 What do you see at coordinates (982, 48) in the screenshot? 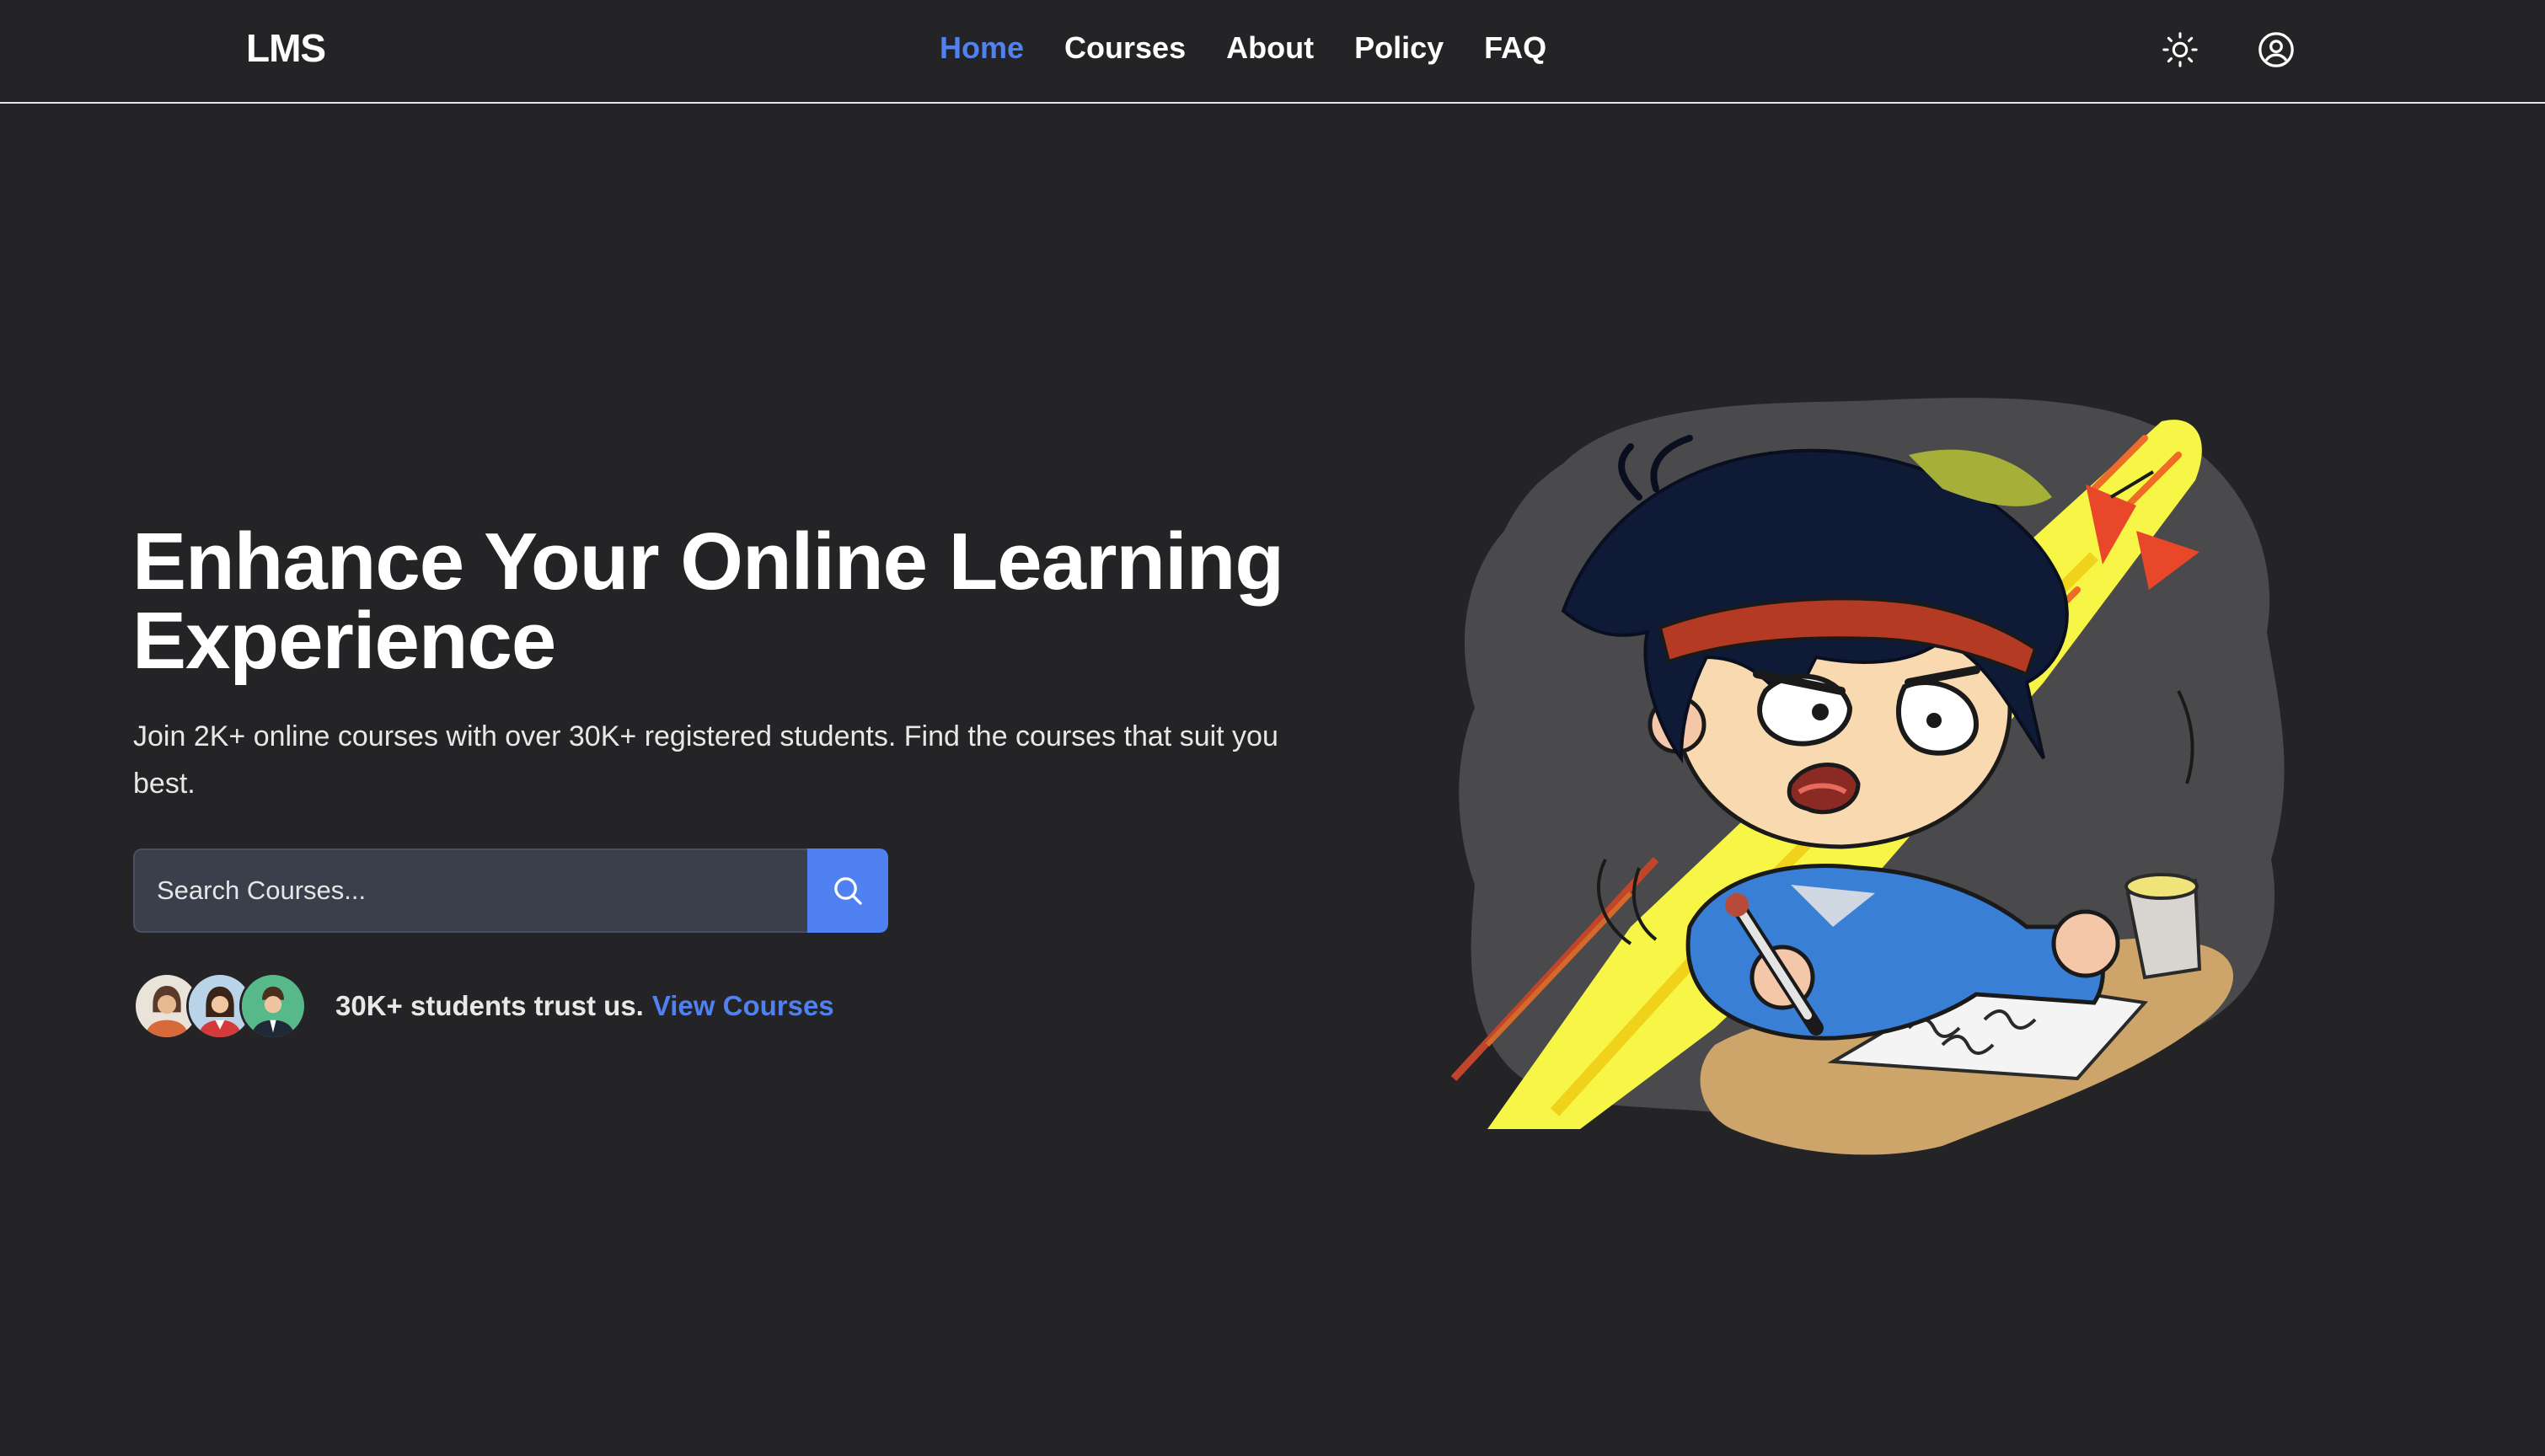
I see `nav-link-home: Home` at bounding box center [982, 48].